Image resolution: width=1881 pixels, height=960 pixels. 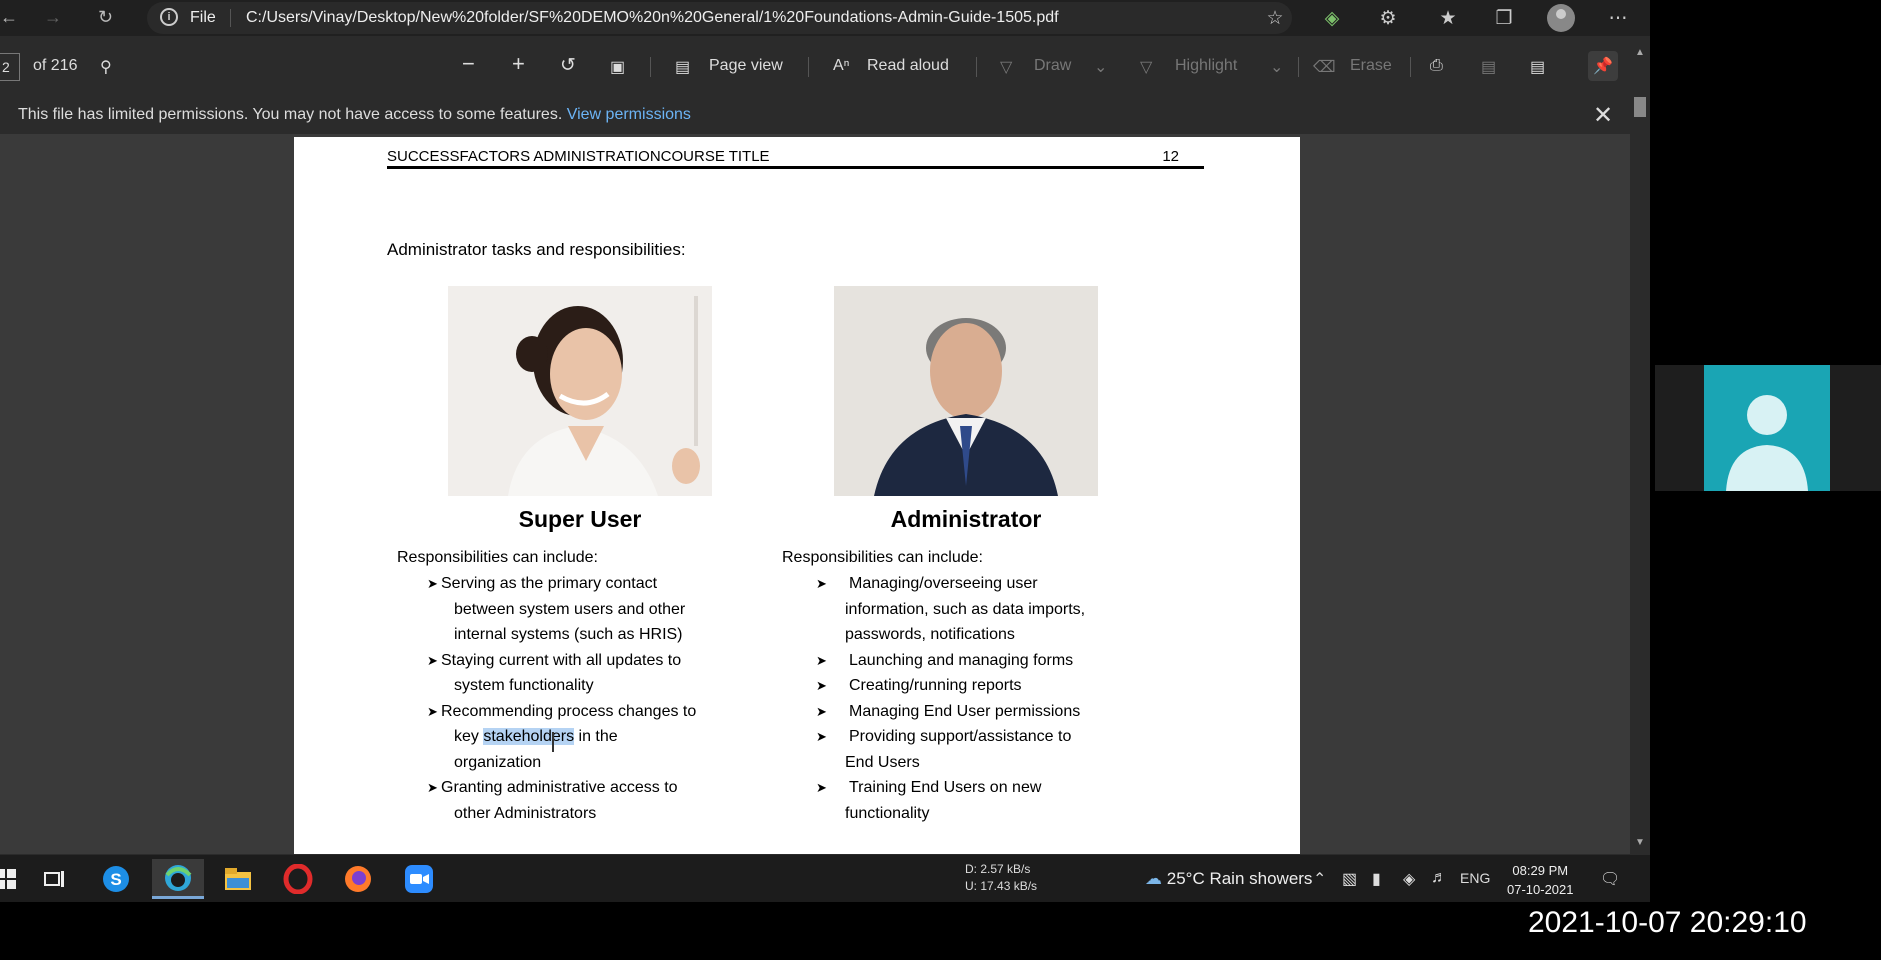 I want to click on save-icon: ▤, so click(x=1488, y=67).